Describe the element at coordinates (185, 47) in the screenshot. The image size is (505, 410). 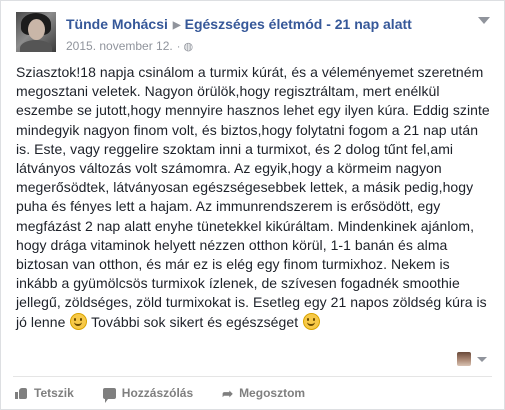
I see `globe-icon: · ◍` at that location.